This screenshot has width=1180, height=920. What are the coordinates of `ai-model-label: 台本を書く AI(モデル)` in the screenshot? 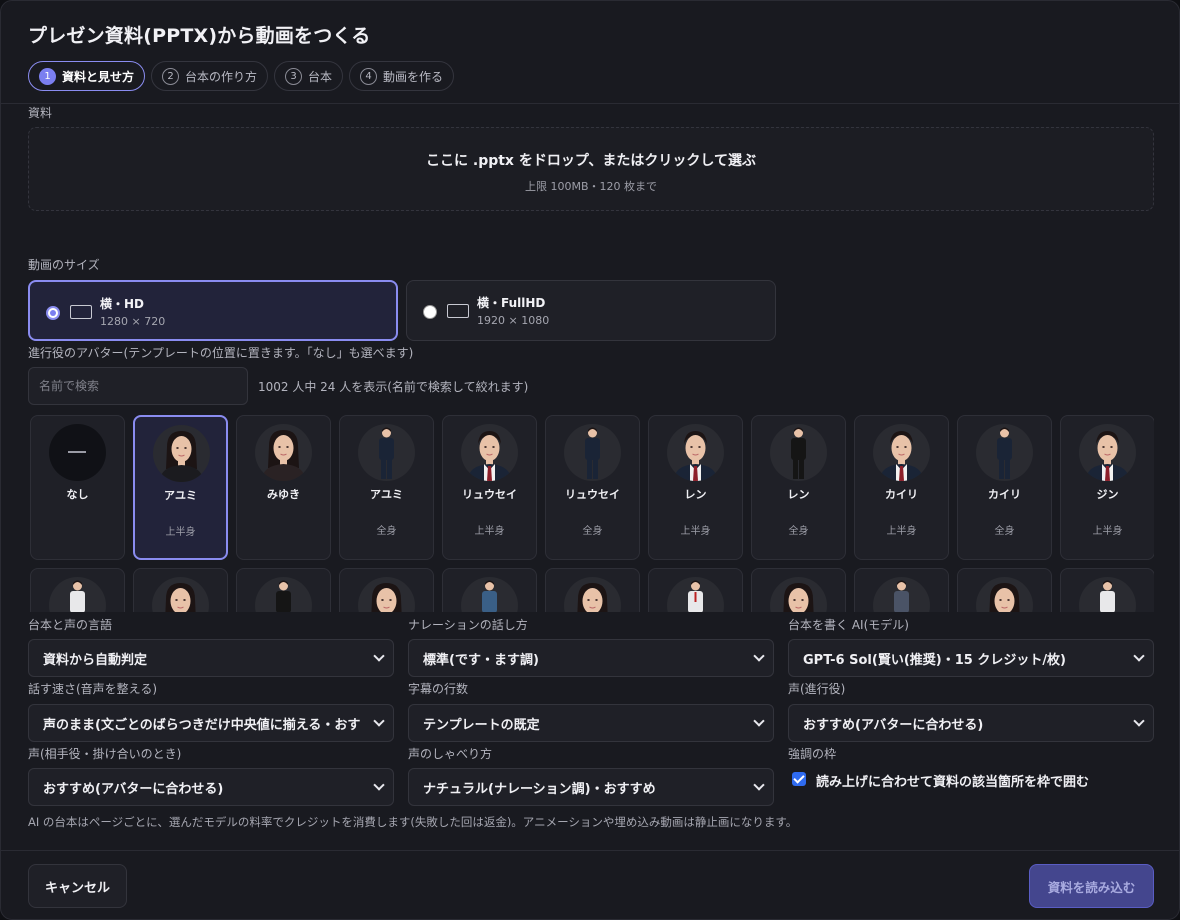 It's located at (848, 625).